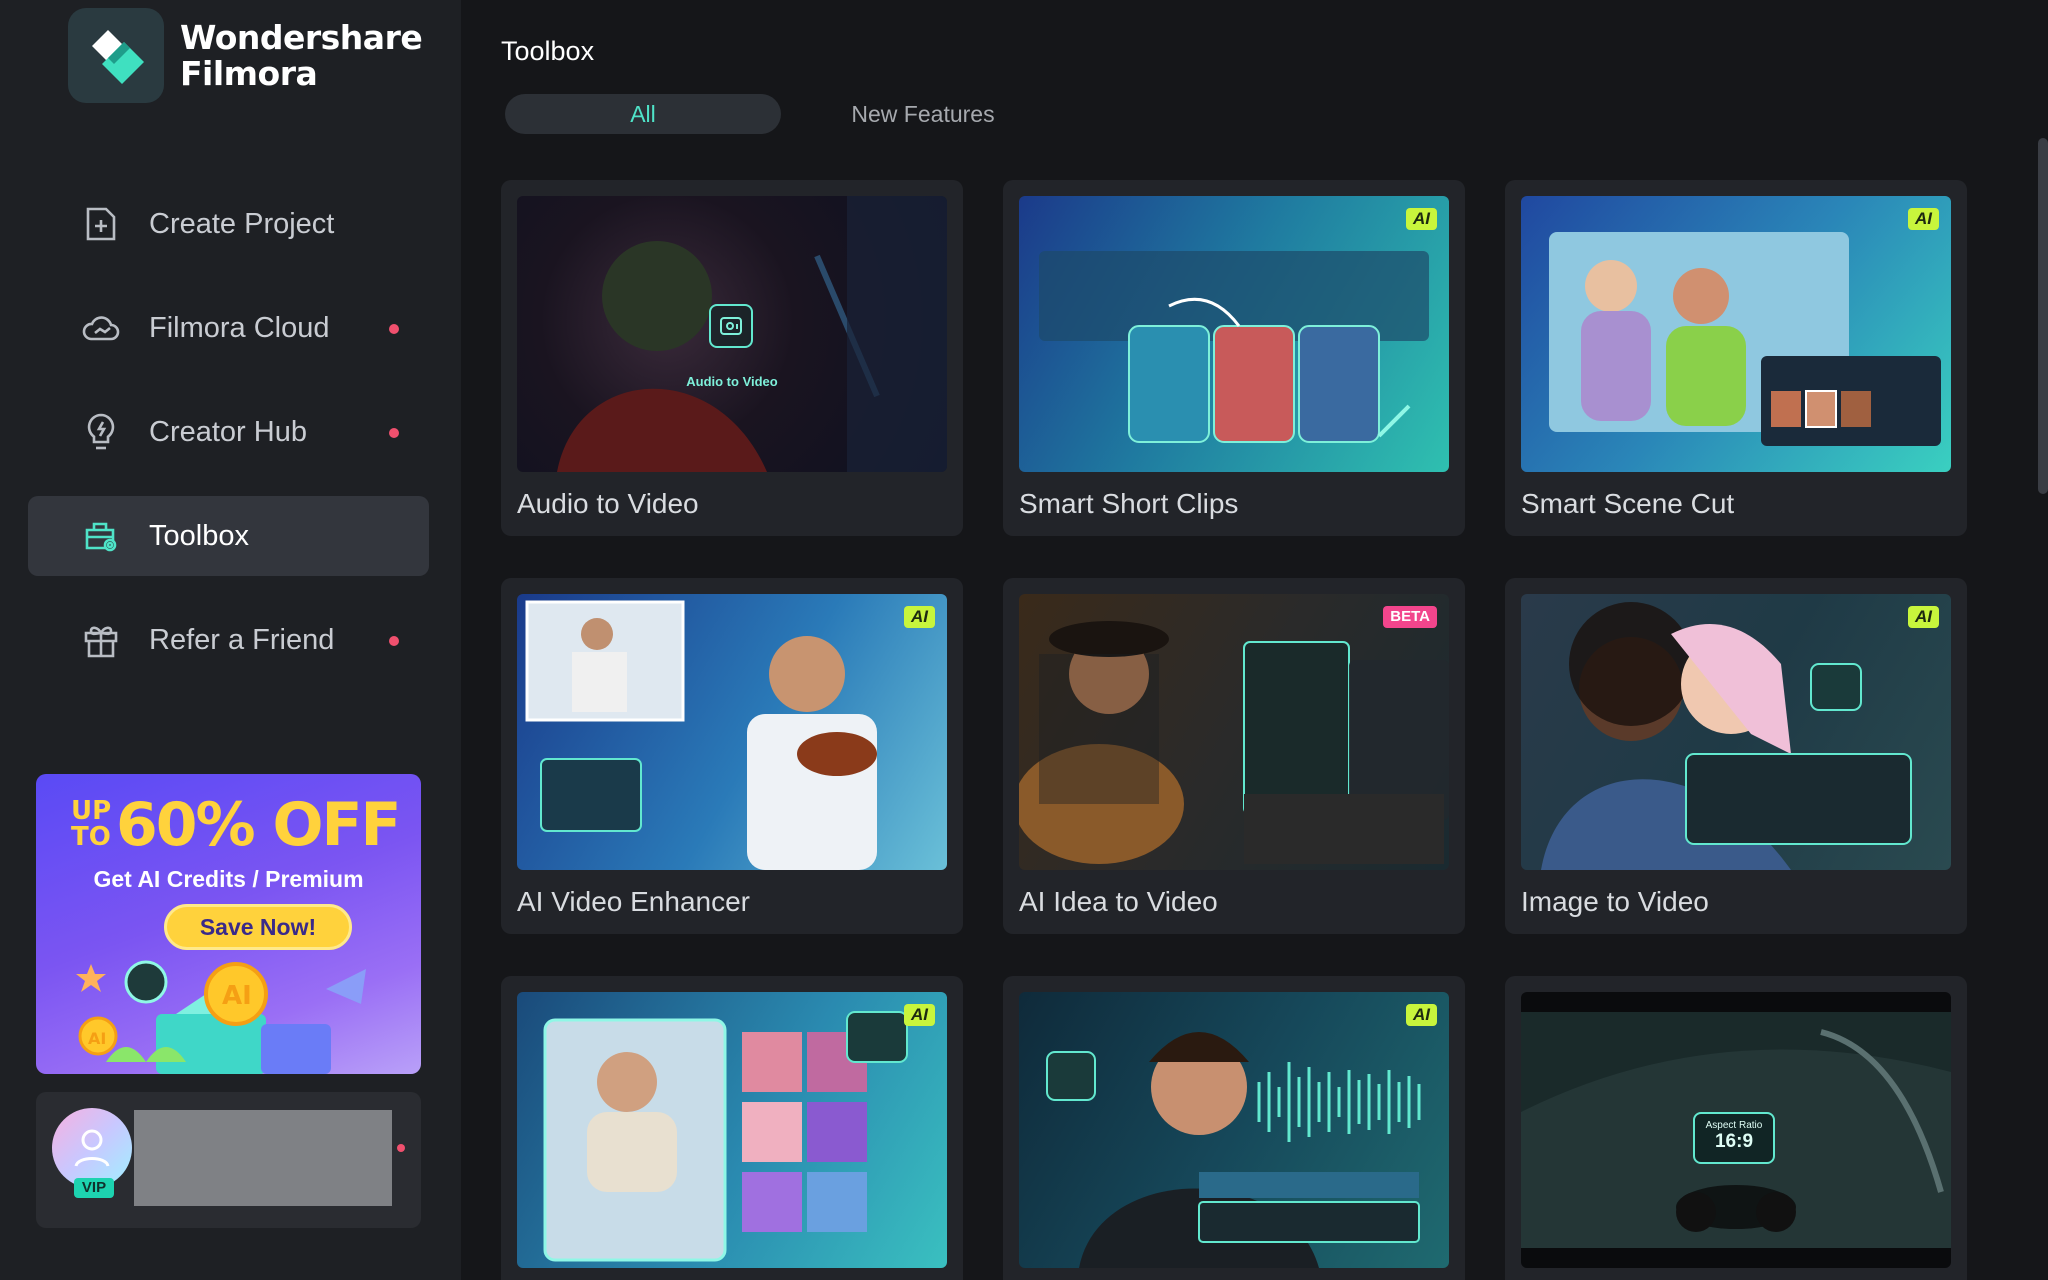  I want to click on card-title: AI Video Enhancer, so click(633, 901).